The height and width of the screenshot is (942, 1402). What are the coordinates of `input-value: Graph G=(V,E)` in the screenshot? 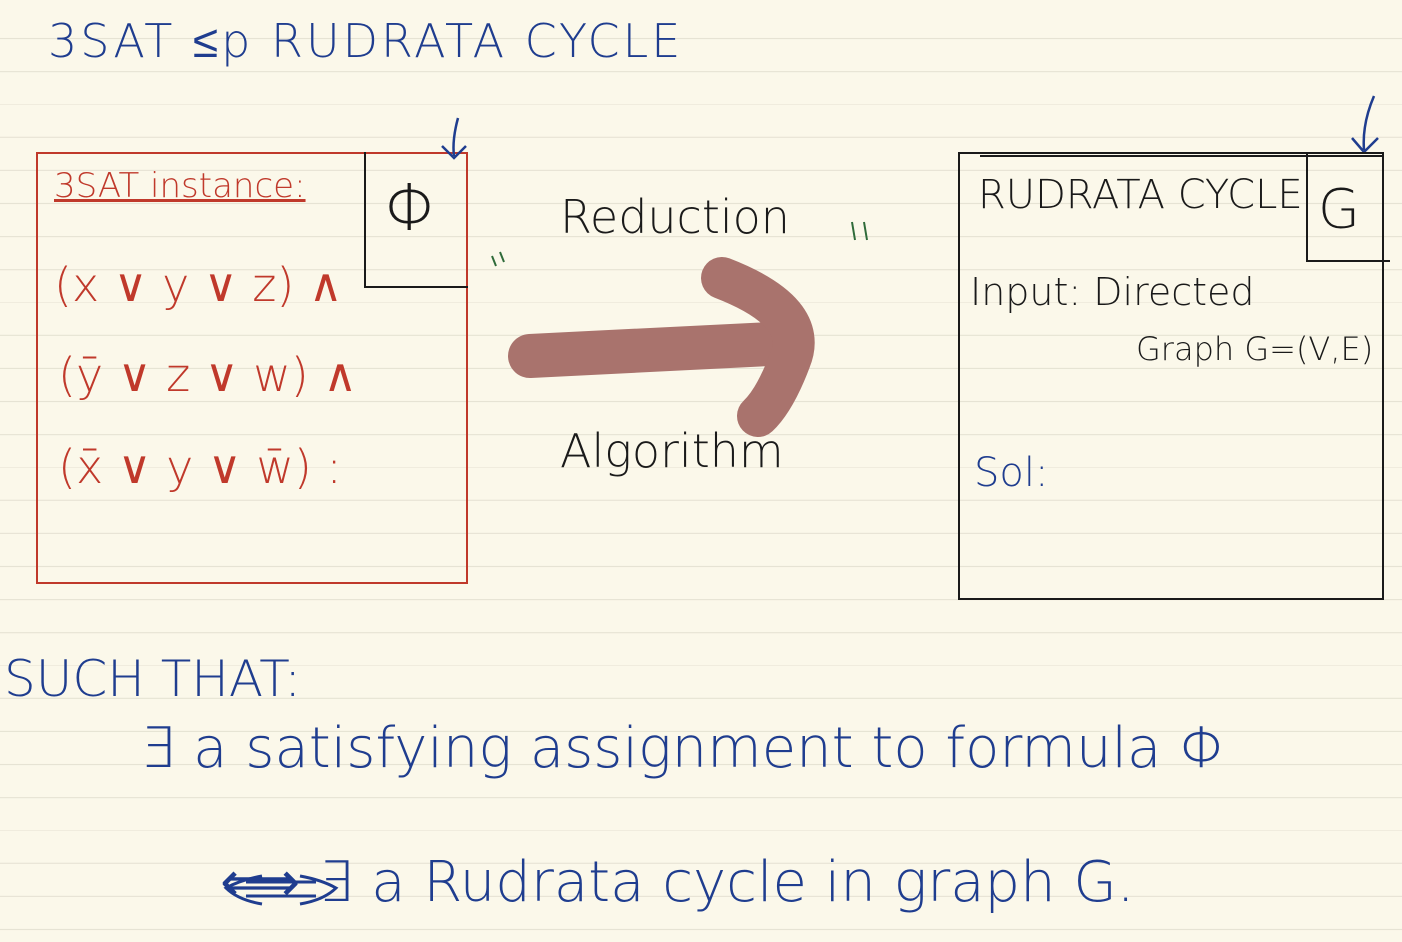 It's located at (1255, 349).